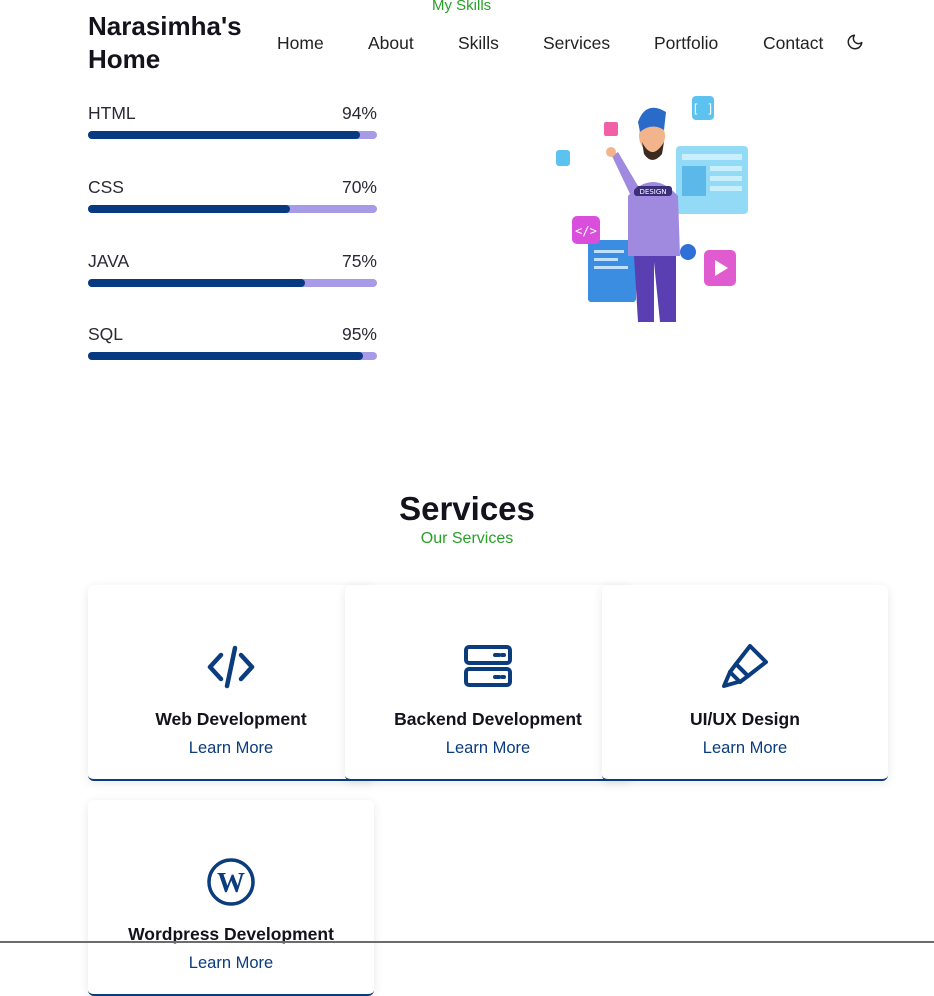 This screenshot has width=934, height=996. I want to click on services-subtitle: Our Services, so click(467, 538).